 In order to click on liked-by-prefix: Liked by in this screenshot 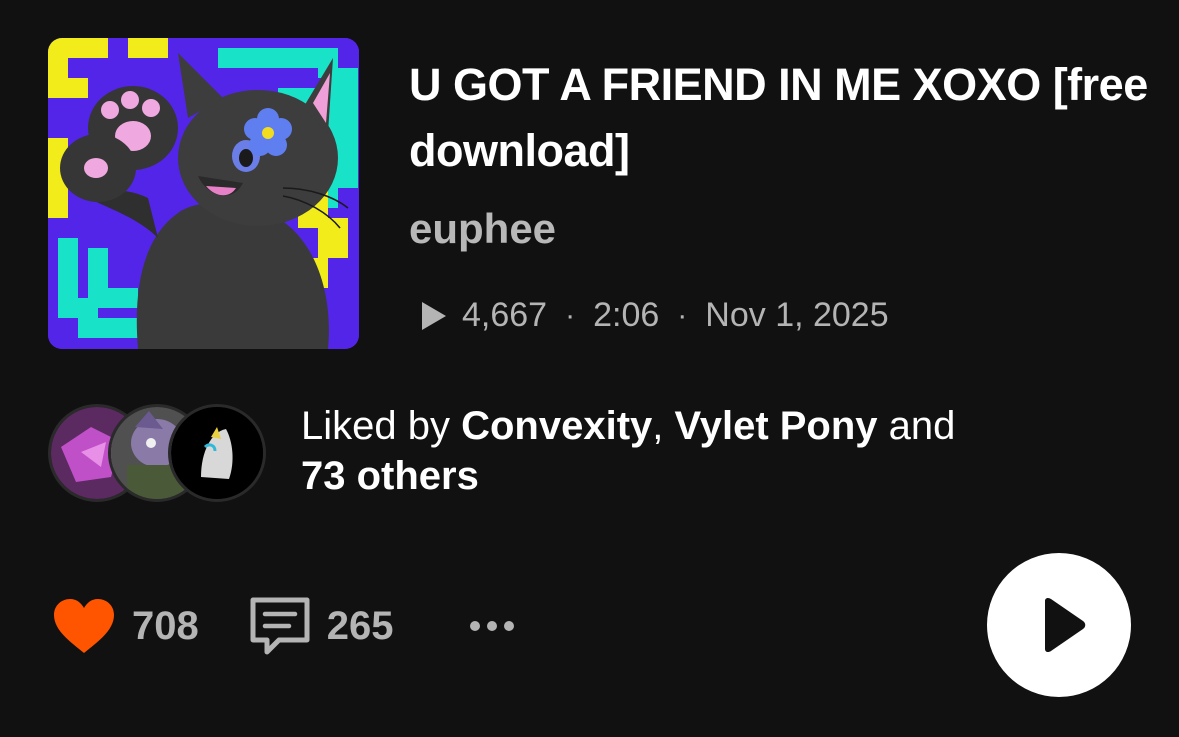, I will do `click(381, 426)`.